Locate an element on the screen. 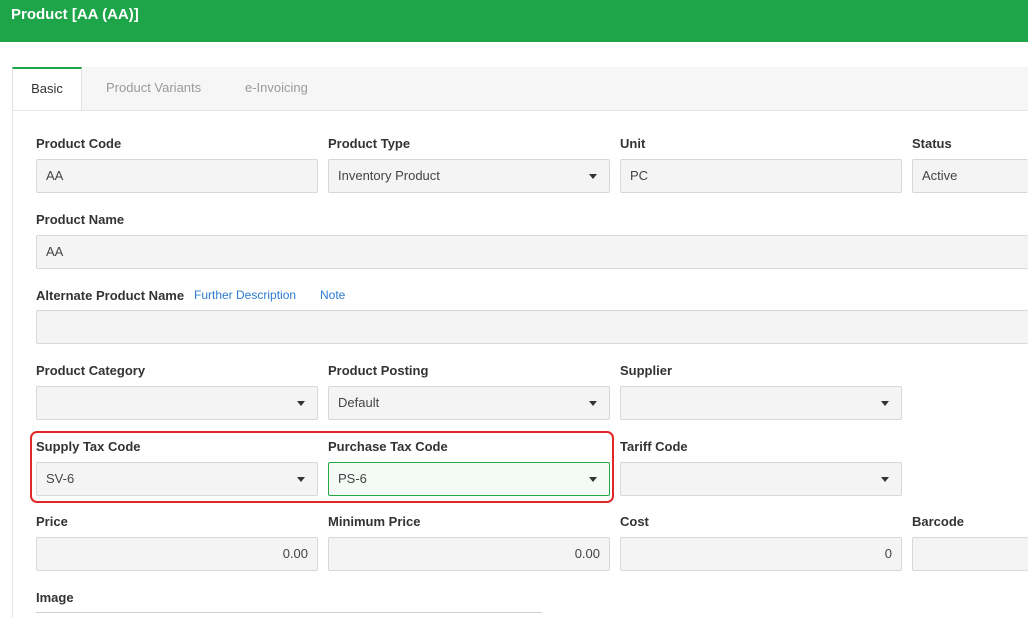 The width and height of the screenshot is (1028, 618). tab-bar: Basic Product Variants e-Invoicing is located at coordinates (520, 89).